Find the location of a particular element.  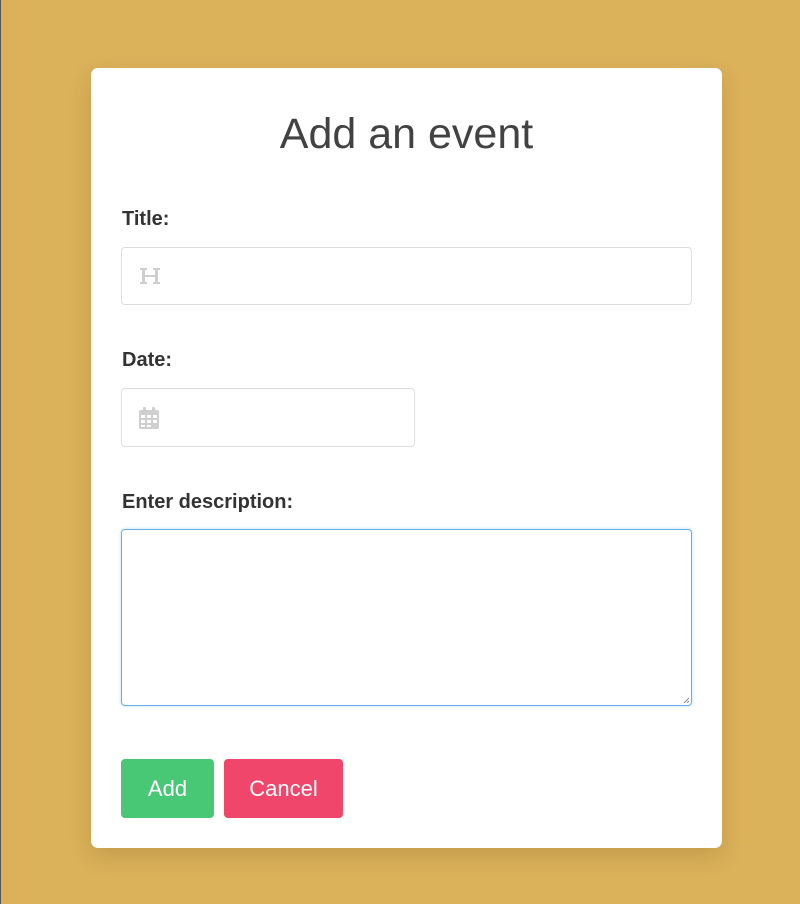

resize-handle-icon is located at coordinates (686, 700).